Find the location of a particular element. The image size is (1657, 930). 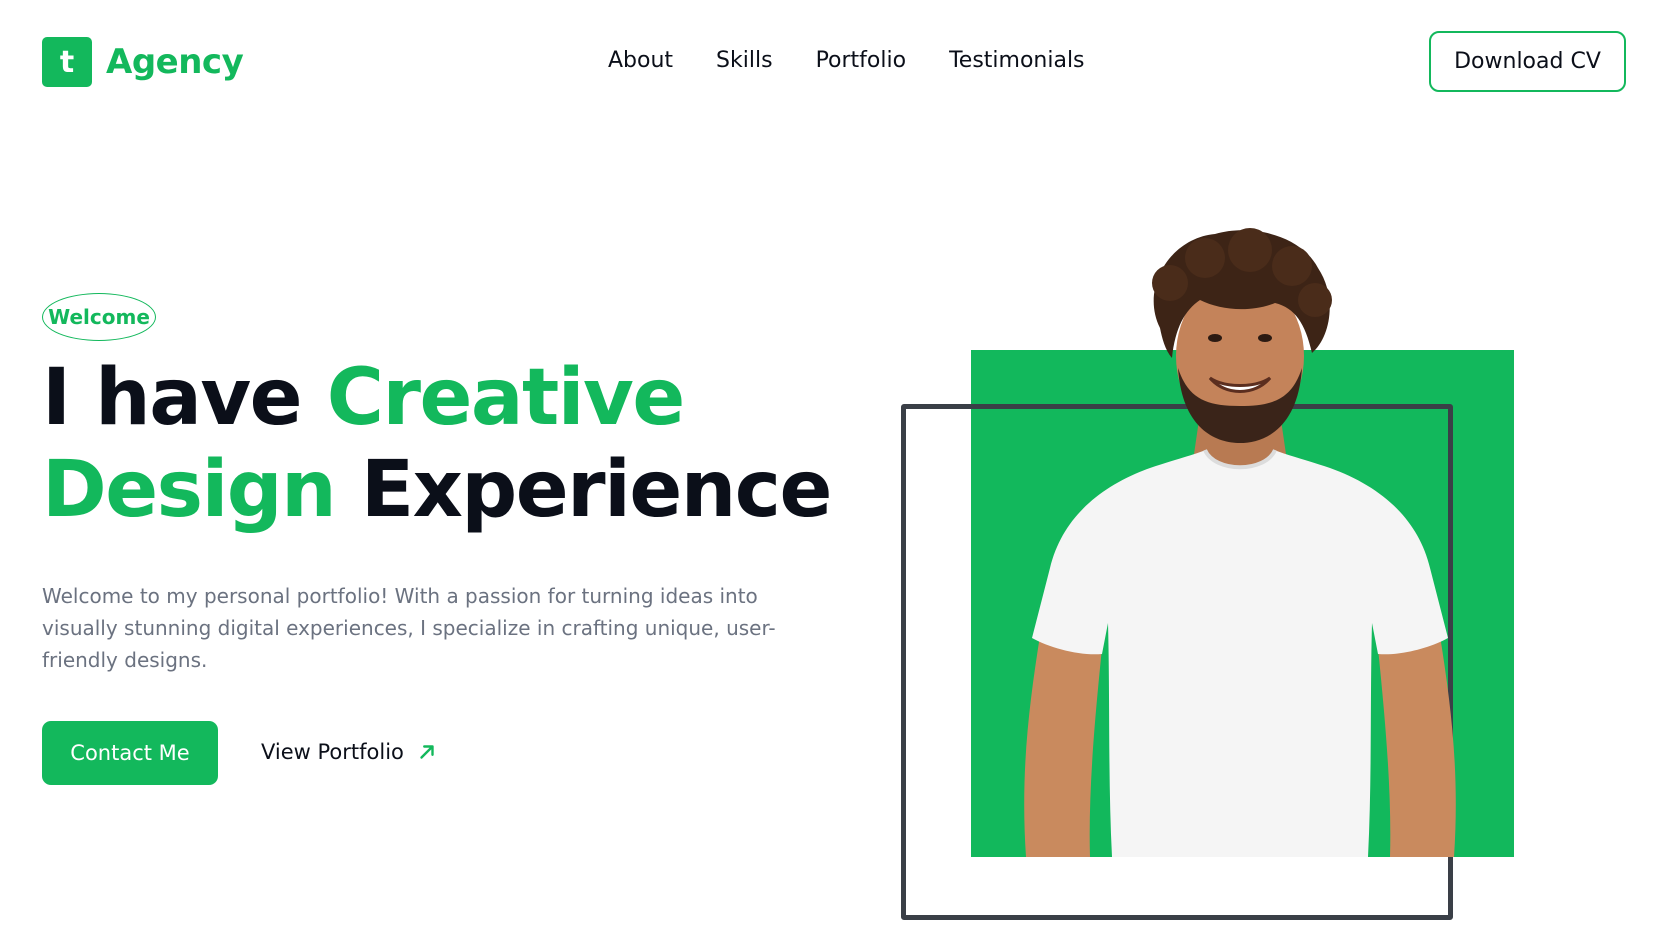

contact-me-button: Contact Me is located at coordinates (130, 753).